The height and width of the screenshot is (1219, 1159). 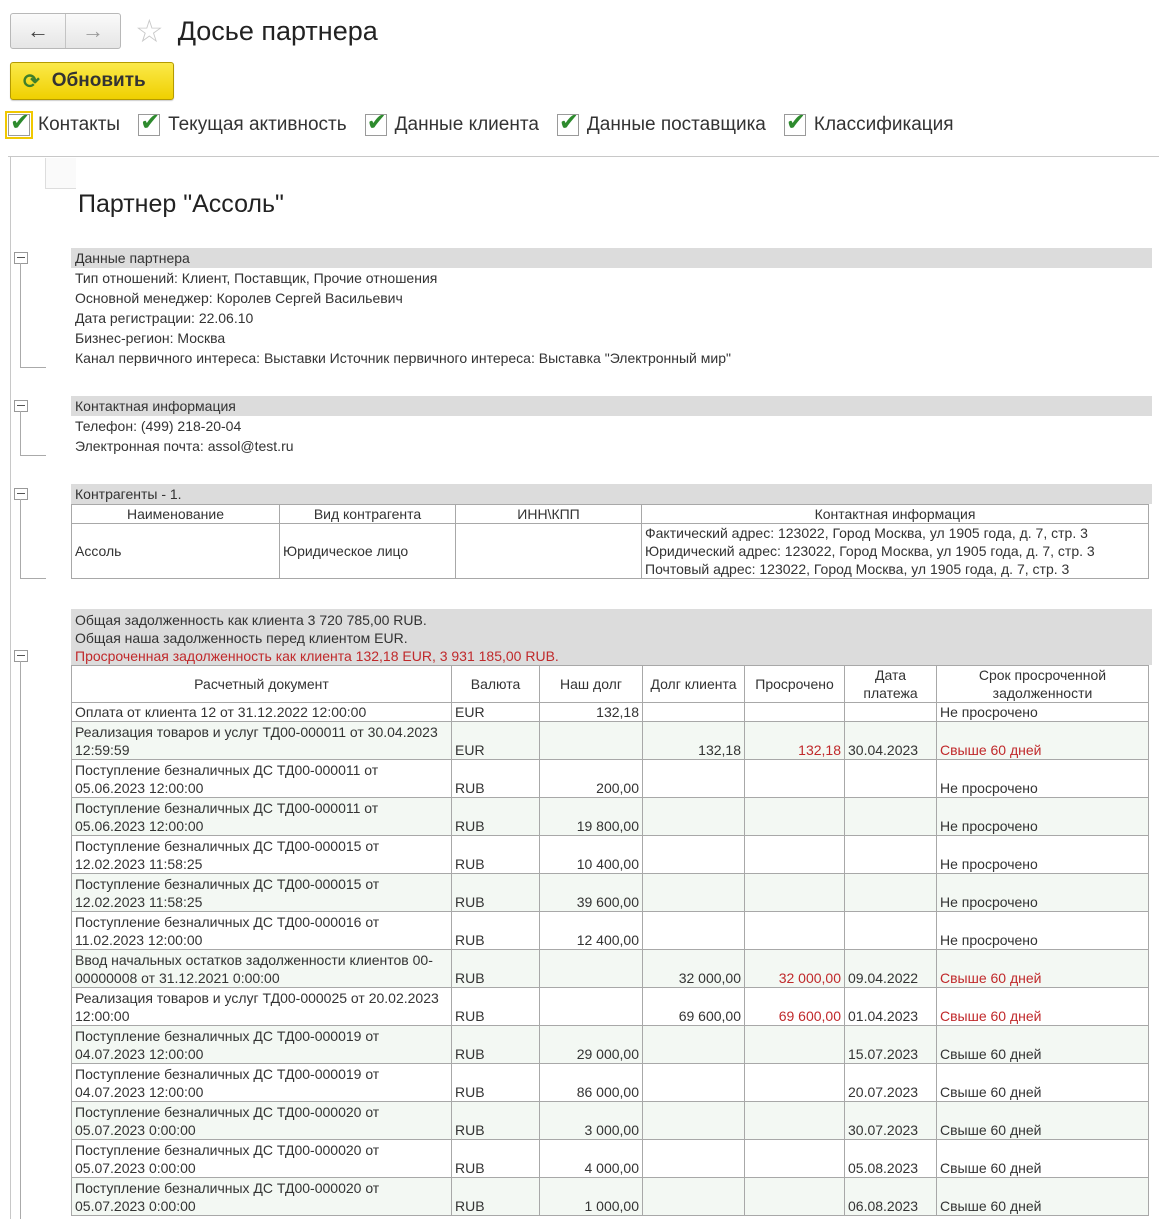 I want to click on payment-date-cell: 30.04.2023, so click(x=890, y=740).